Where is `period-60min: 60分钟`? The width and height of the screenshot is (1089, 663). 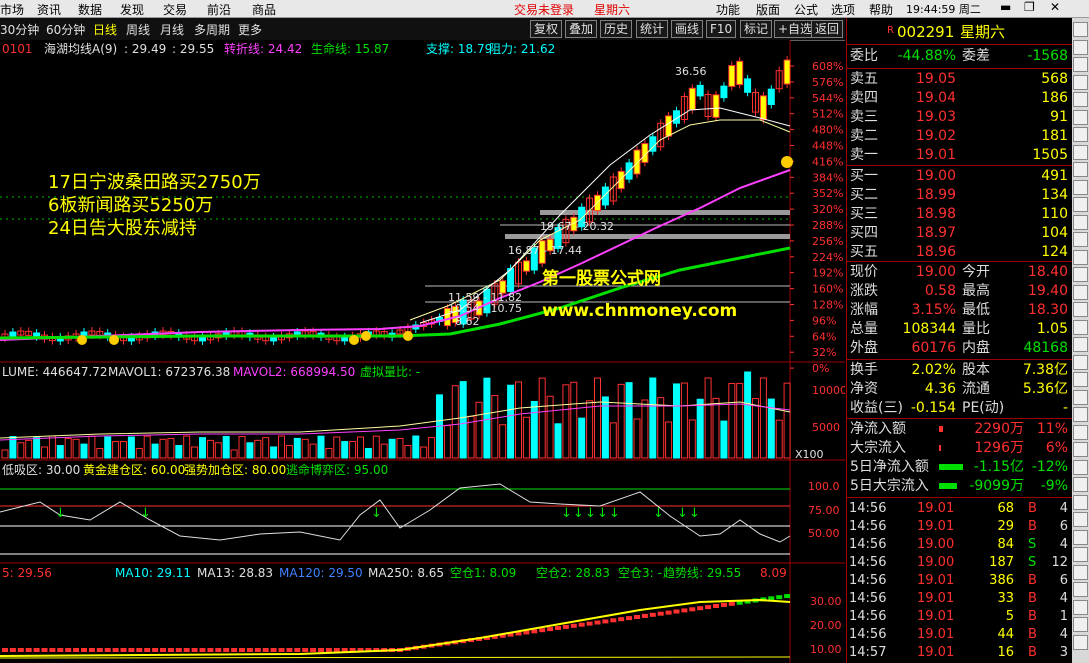
period-60min: 60分钟 is located at coordinates (65, 29).